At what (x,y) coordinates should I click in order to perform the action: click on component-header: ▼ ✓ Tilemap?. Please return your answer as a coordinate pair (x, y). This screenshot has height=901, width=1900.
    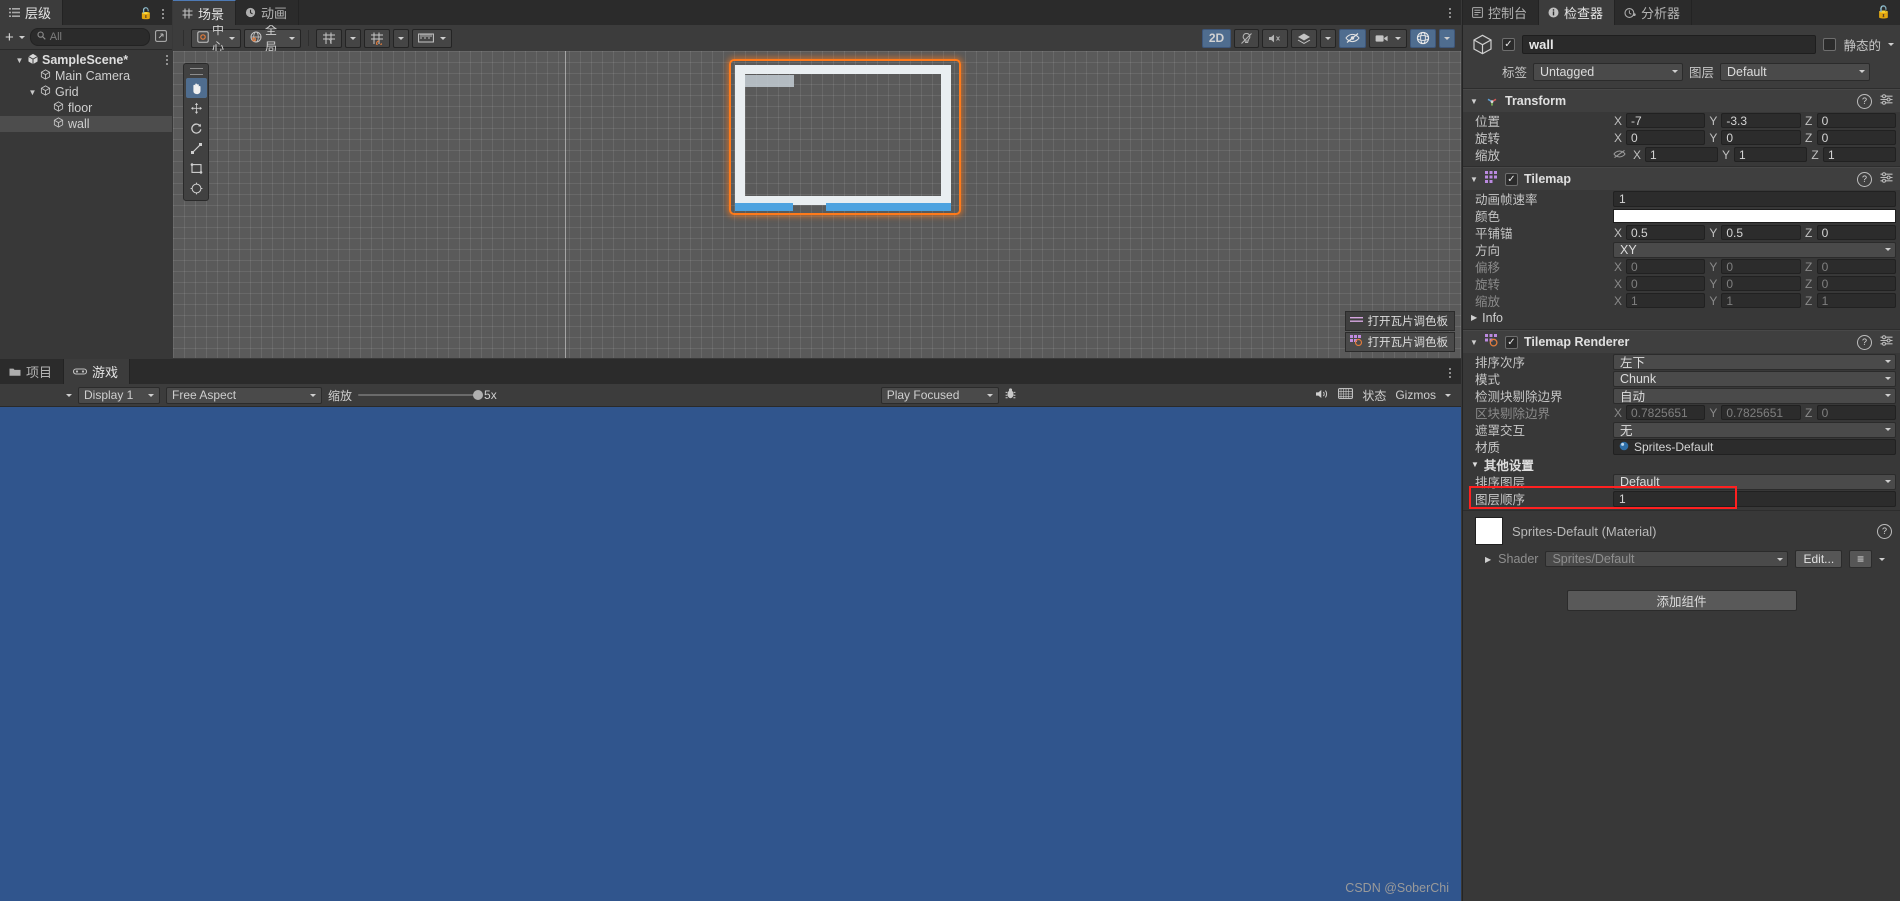
    Looking at the image, I should click on (1681, 178).